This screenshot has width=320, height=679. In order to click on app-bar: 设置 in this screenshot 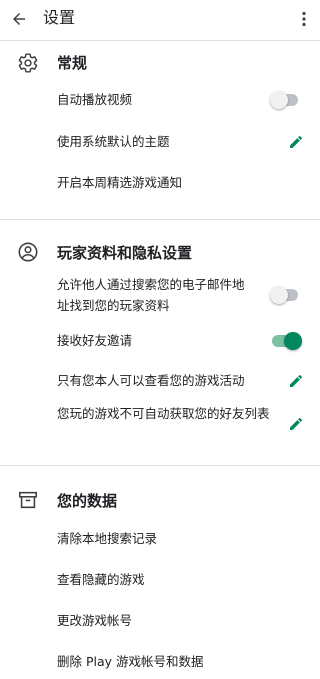, I will do `click(160, 19)`.